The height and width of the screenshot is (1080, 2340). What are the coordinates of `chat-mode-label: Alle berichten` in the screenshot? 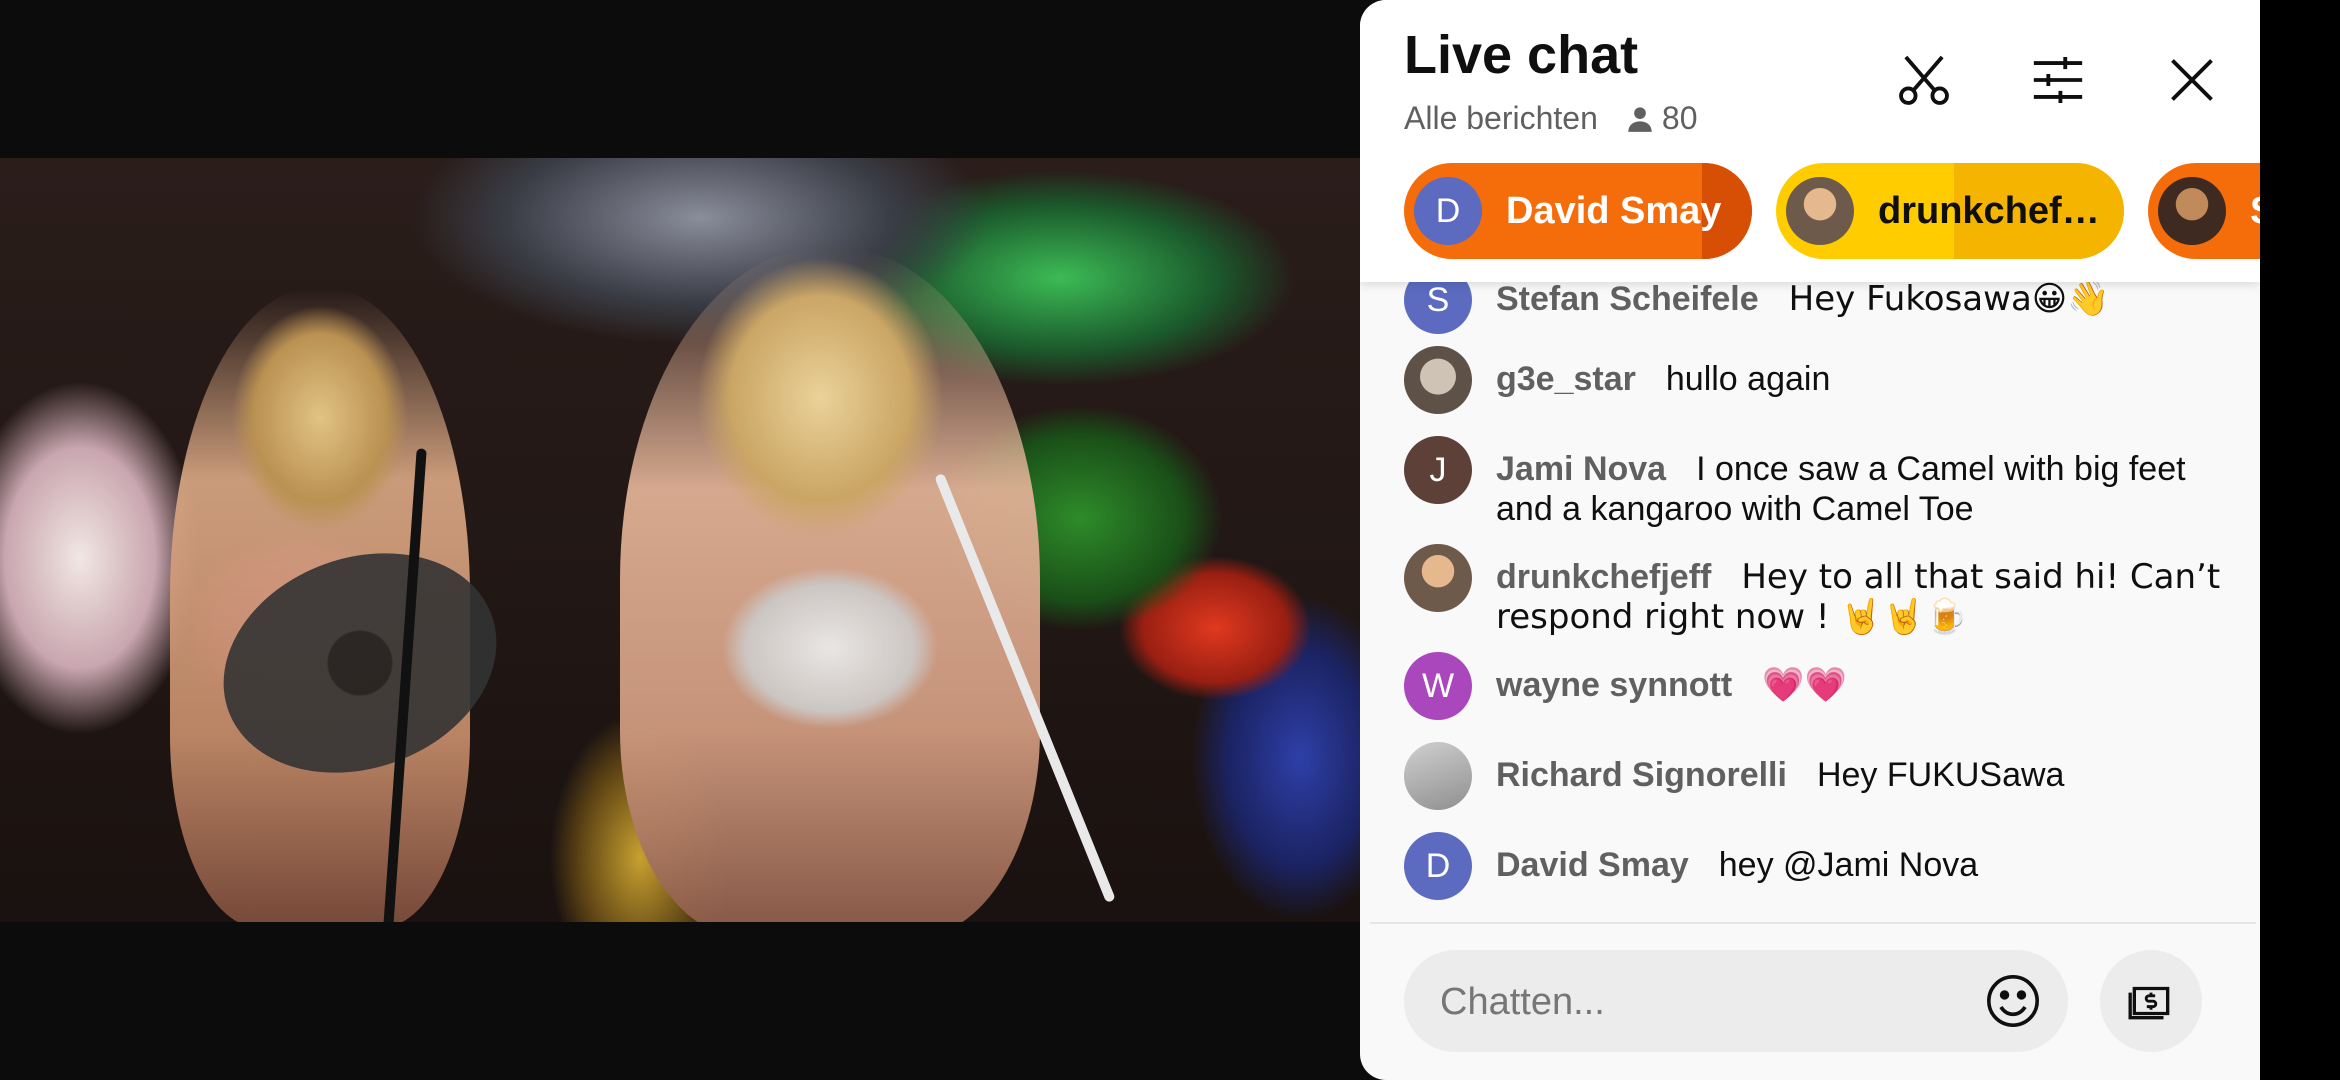 It's located at (1501, 118).